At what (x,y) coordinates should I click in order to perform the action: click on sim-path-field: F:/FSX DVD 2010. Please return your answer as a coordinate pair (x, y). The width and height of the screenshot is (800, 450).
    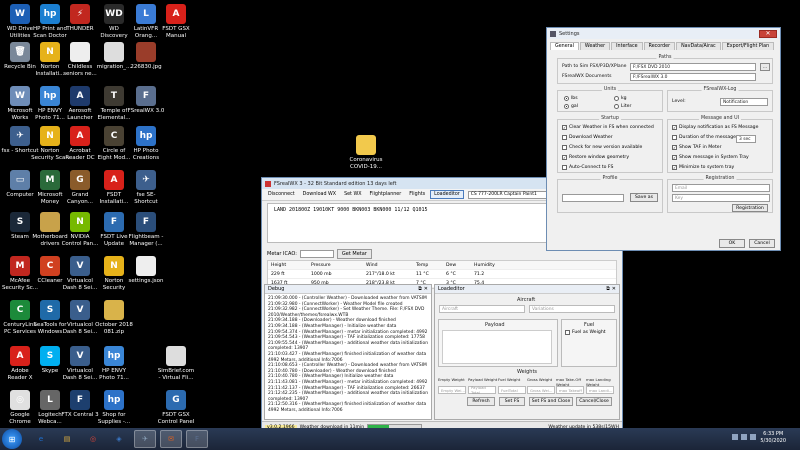
    Looking at the image, I should click on (693, 67).